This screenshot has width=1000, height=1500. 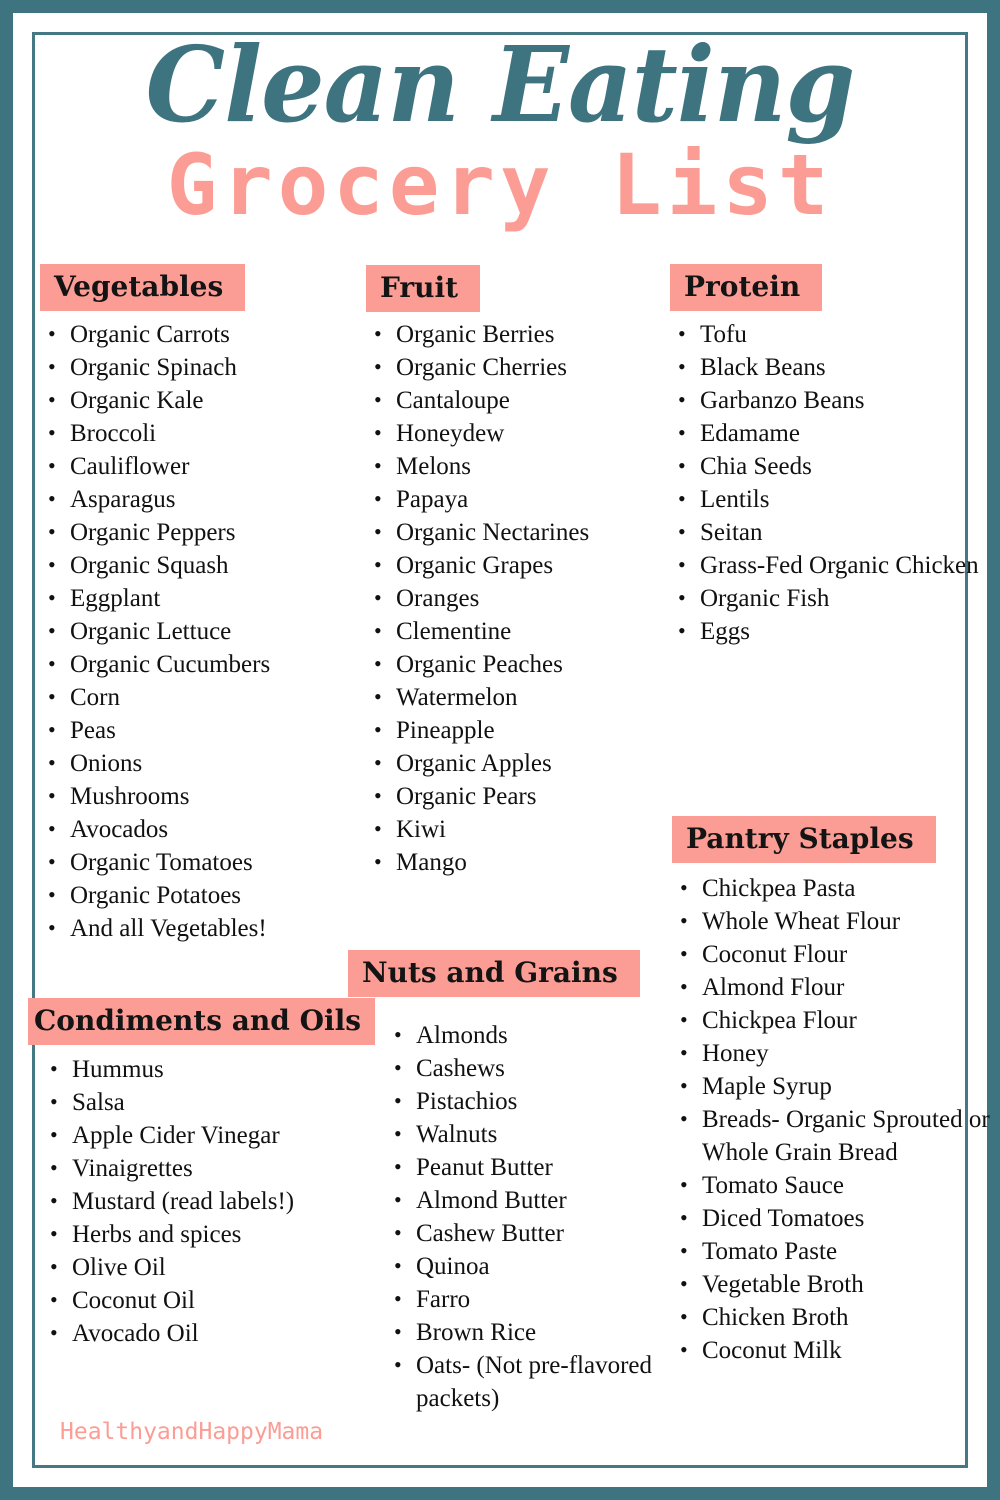 I want to click on list-item: Organic Apples, so click(x=516, y=763).